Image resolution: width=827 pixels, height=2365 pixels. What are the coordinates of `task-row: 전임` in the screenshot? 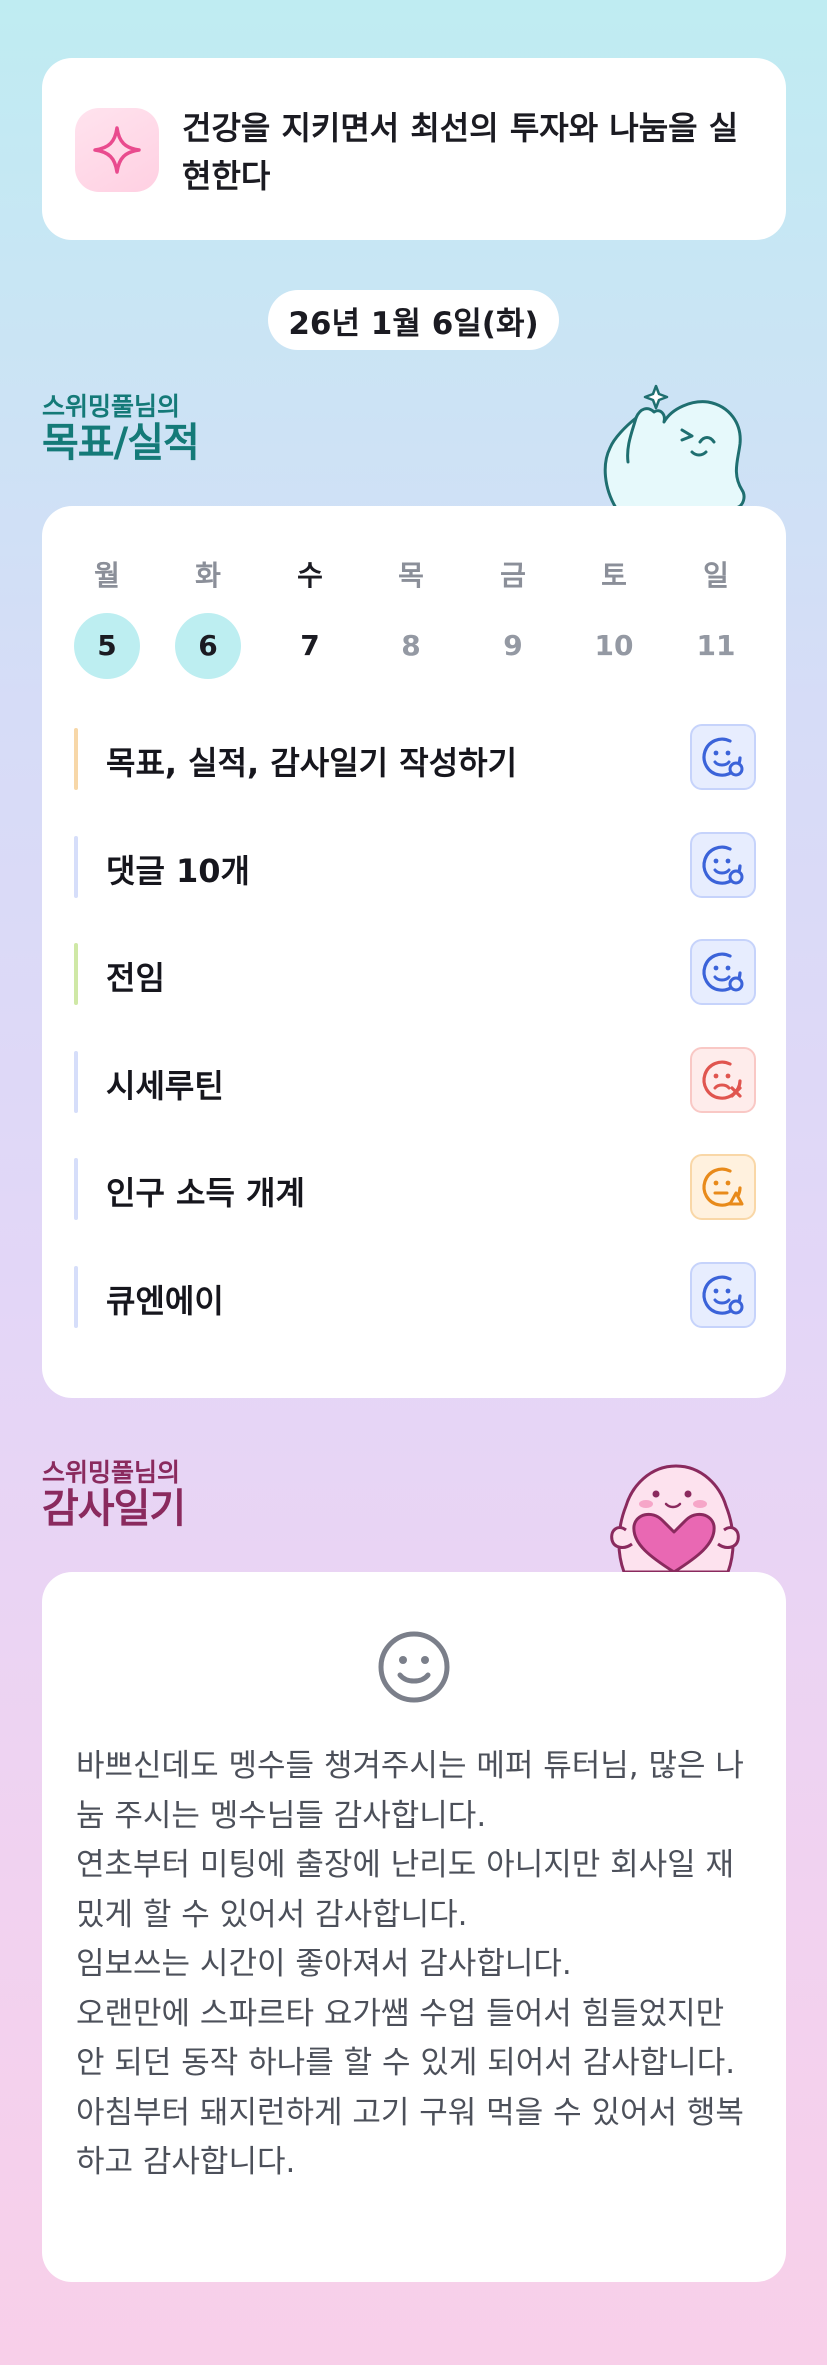 It's located at (415, 973).